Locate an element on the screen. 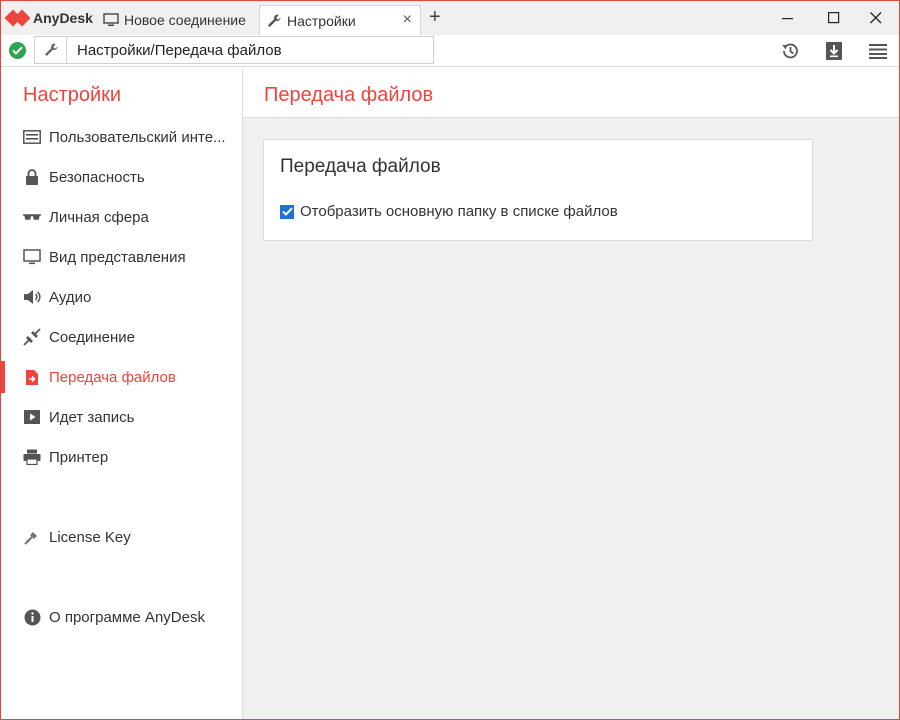 This screenshot has height=720, width=900. title-bar: AnyDesk Новое соединение Настройки × + is located at coordinates (450, 18).